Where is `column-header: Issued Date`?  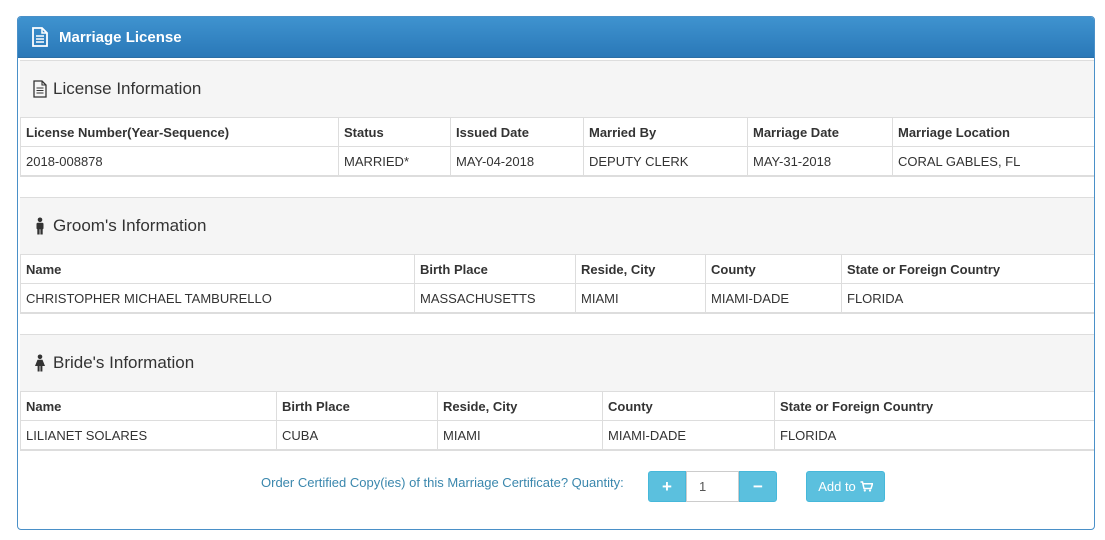
column-header: Issued Date is located at coordinates (517, 132).